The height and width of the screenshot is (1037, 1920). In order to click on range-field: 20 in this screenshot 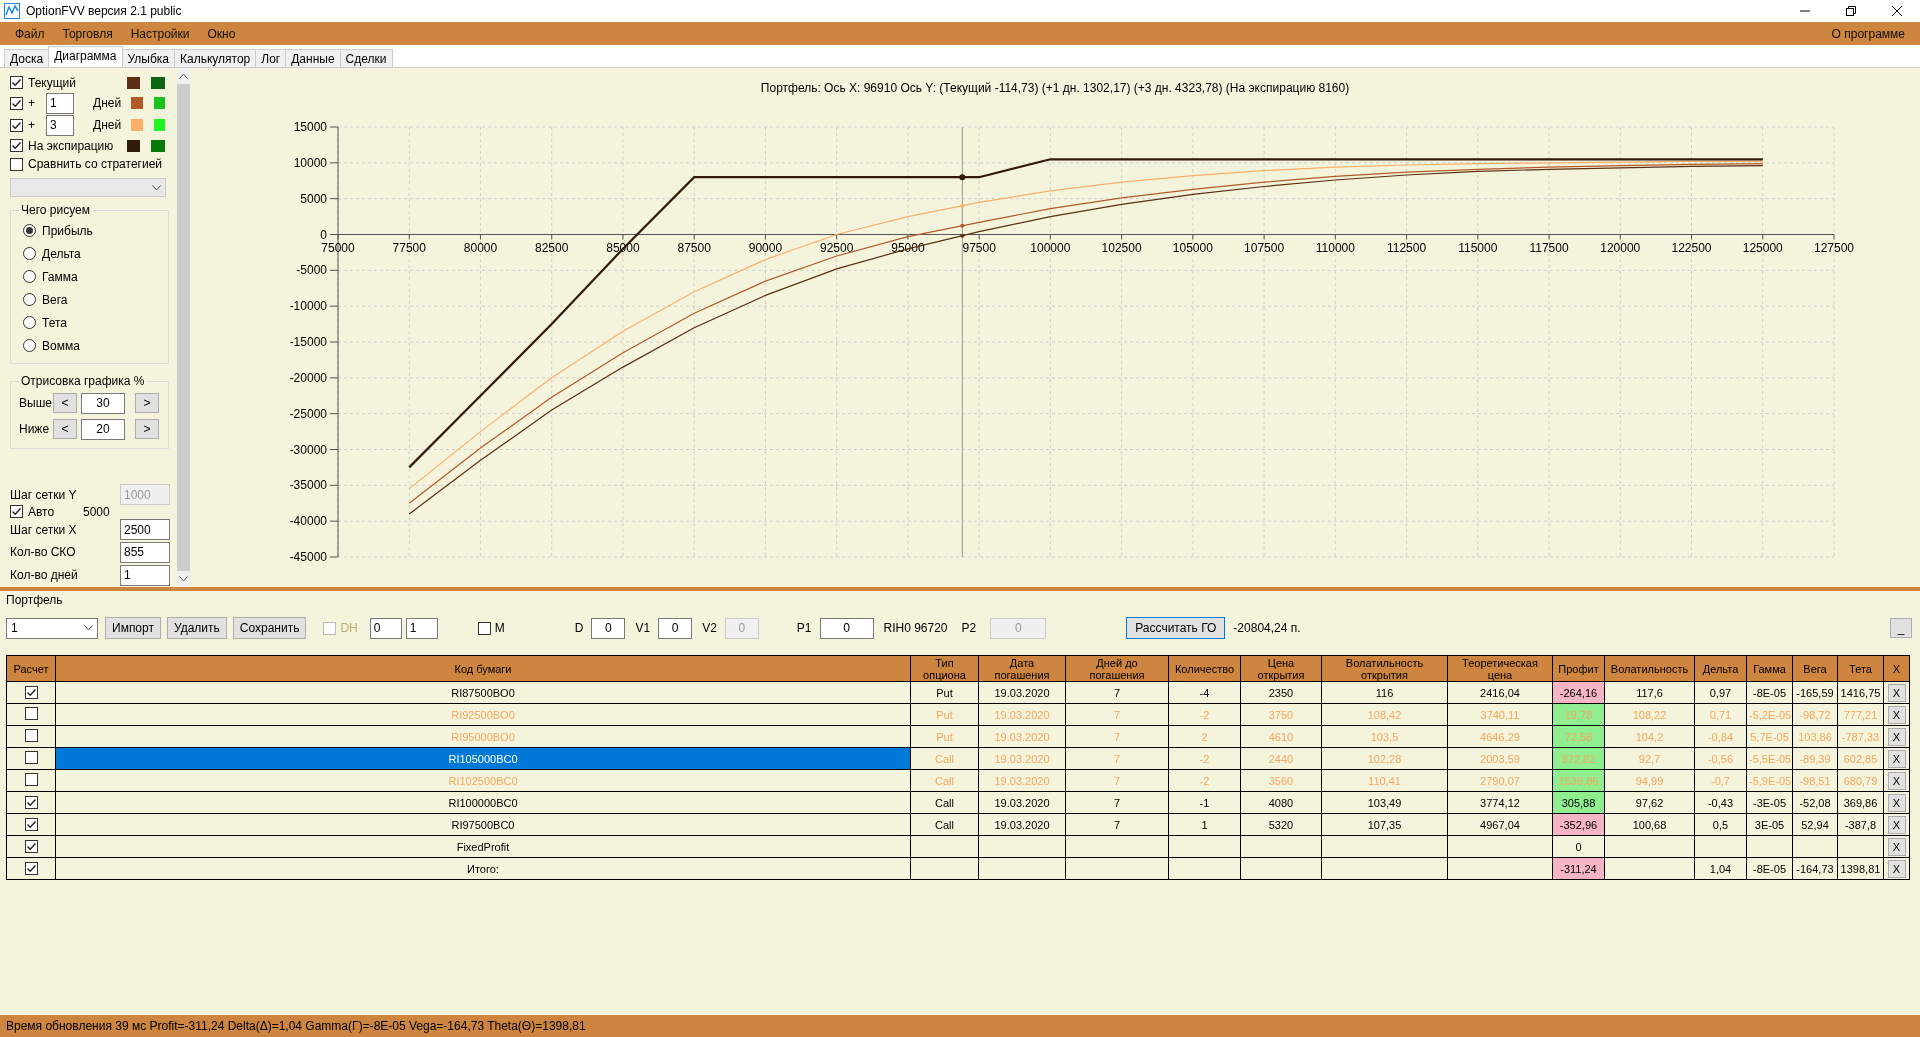, I will do `click(103, 429)`.